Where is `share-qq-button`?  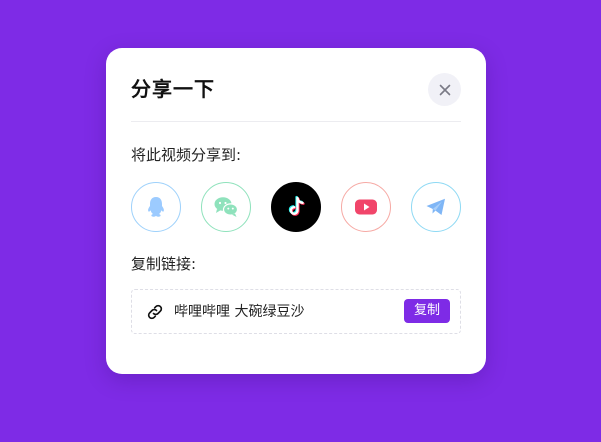
share-qq-button is located at coordinates (156, 207).